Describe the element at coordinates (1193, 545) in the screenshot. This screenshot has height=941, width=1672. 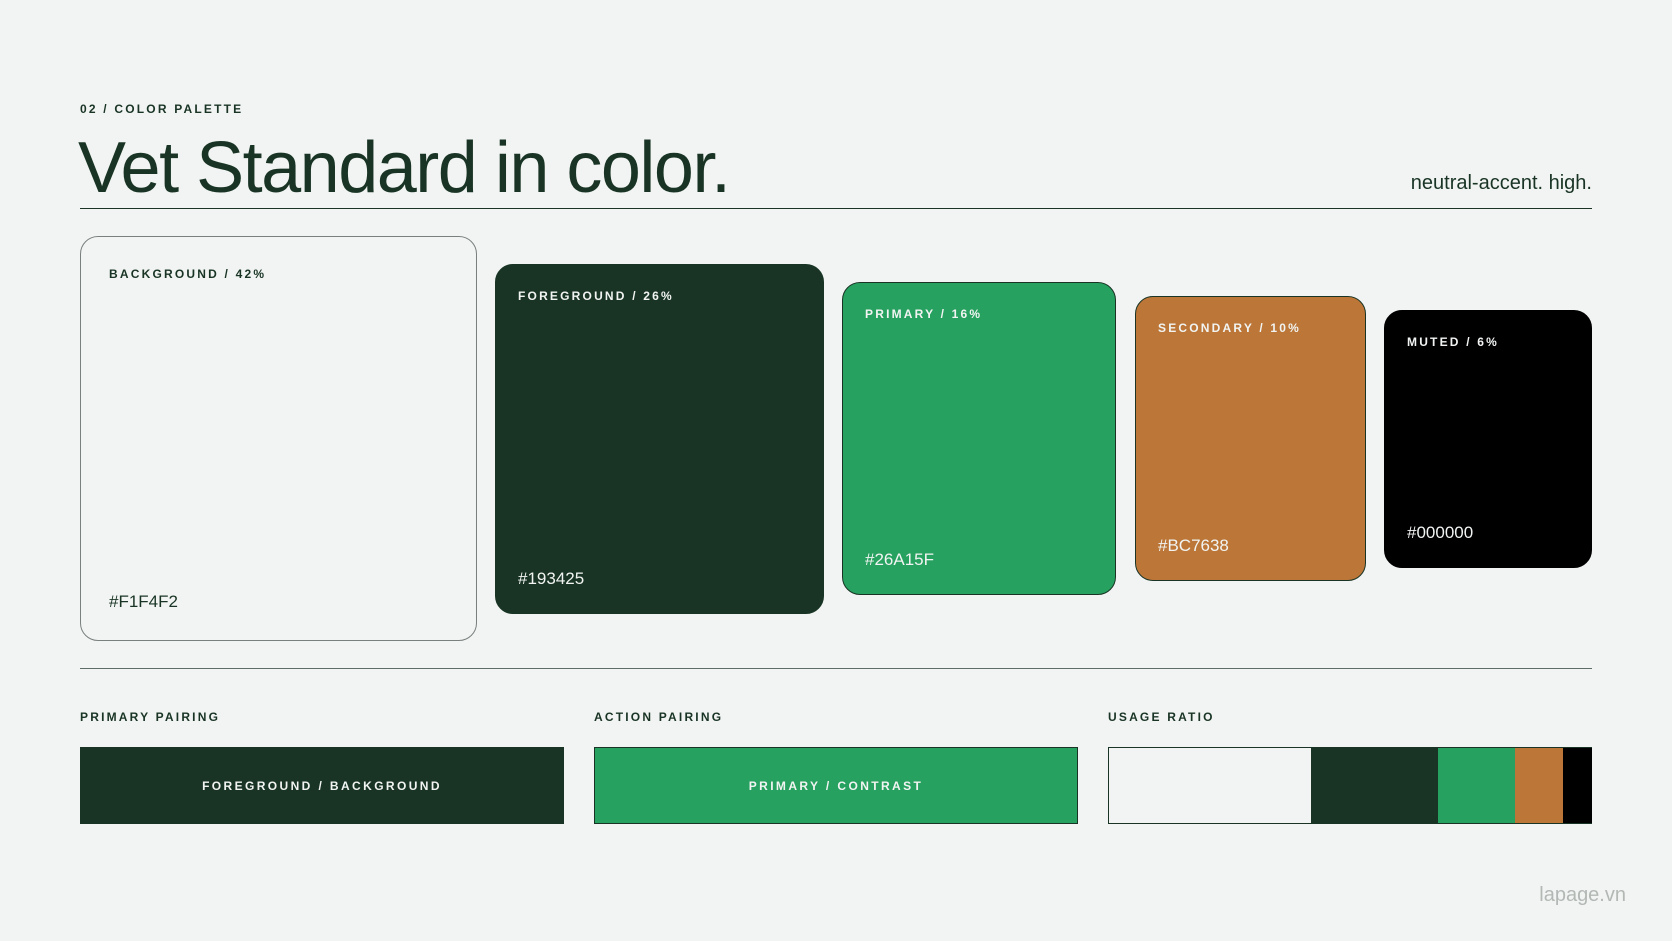
I see `swatch-hex: #BC7638` at that location.